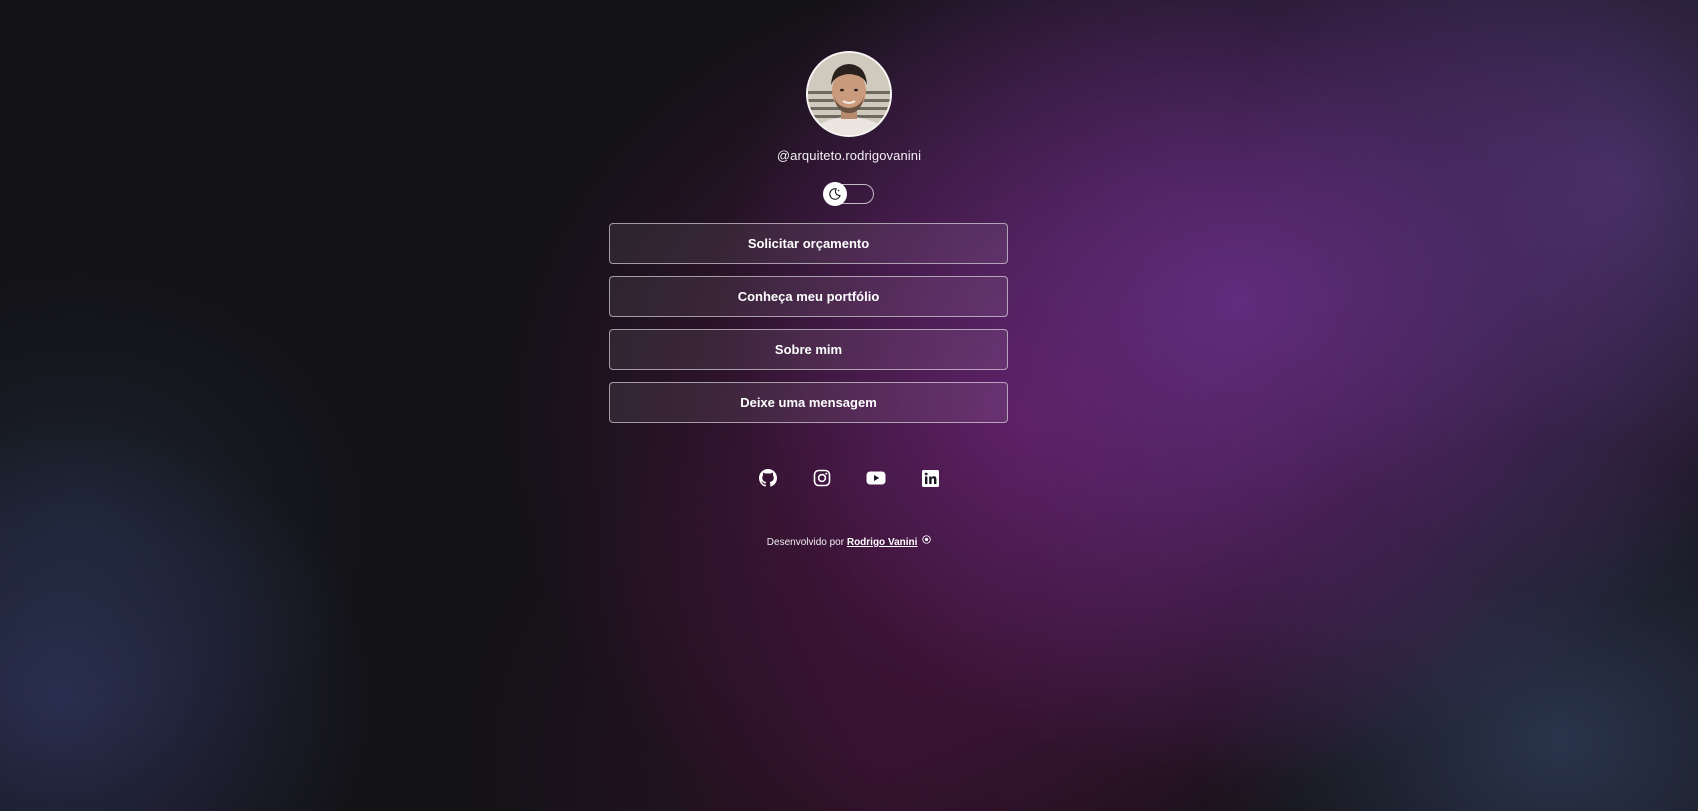  I want to click on footer: Desenvolvido por Rodrigo Vanini, so click(849, 542).